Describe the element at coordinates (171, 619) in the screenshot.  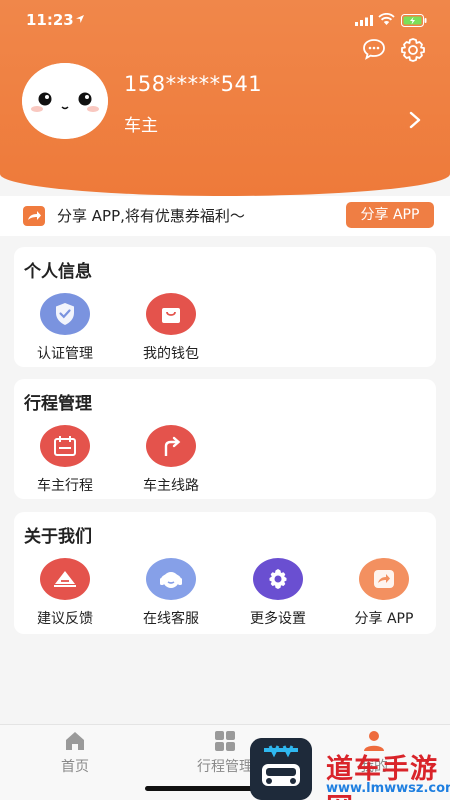
I see `menu-item-label: 在线客服` at that location.